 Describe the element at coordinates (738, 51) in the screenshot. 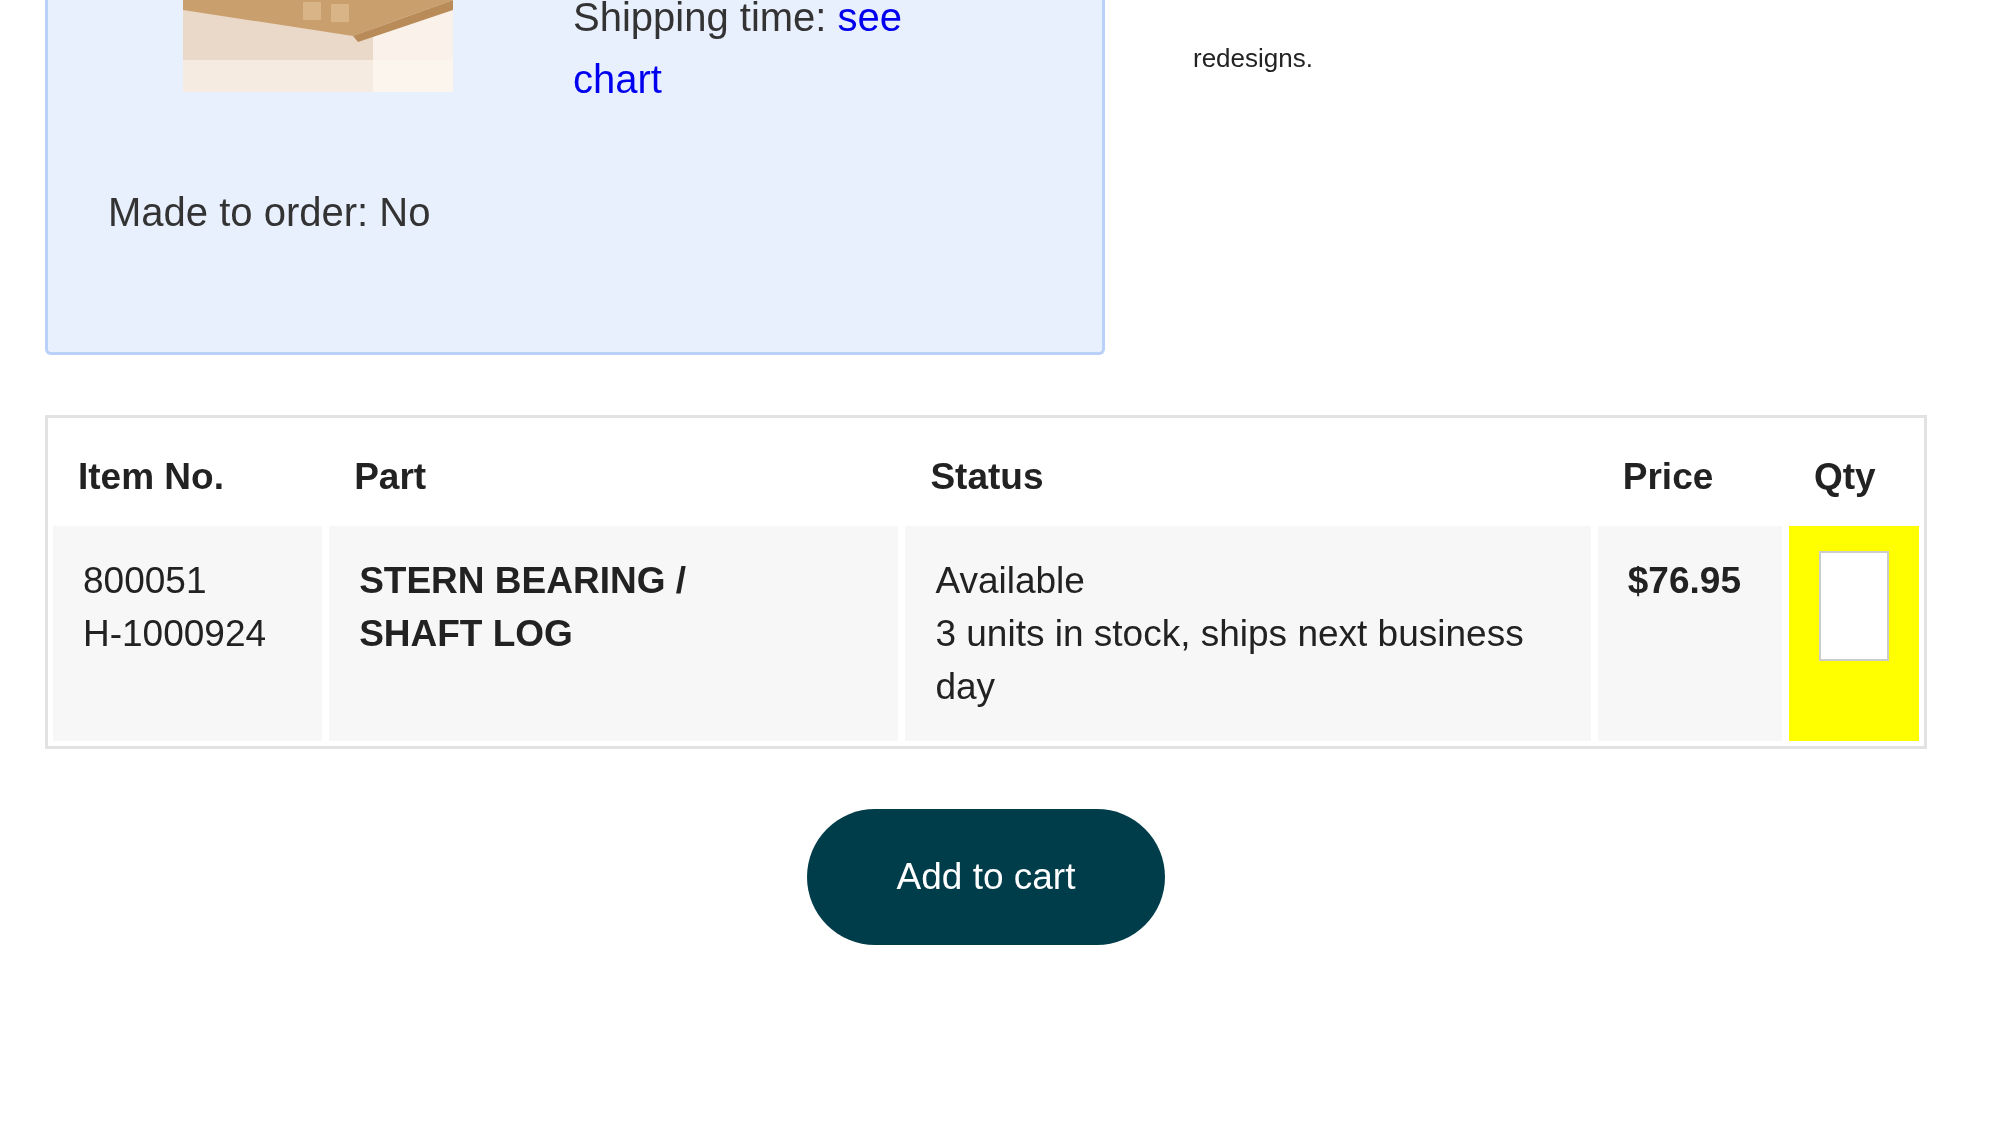

I see `shipping-time-text: Shipping time: see chart` at that location.